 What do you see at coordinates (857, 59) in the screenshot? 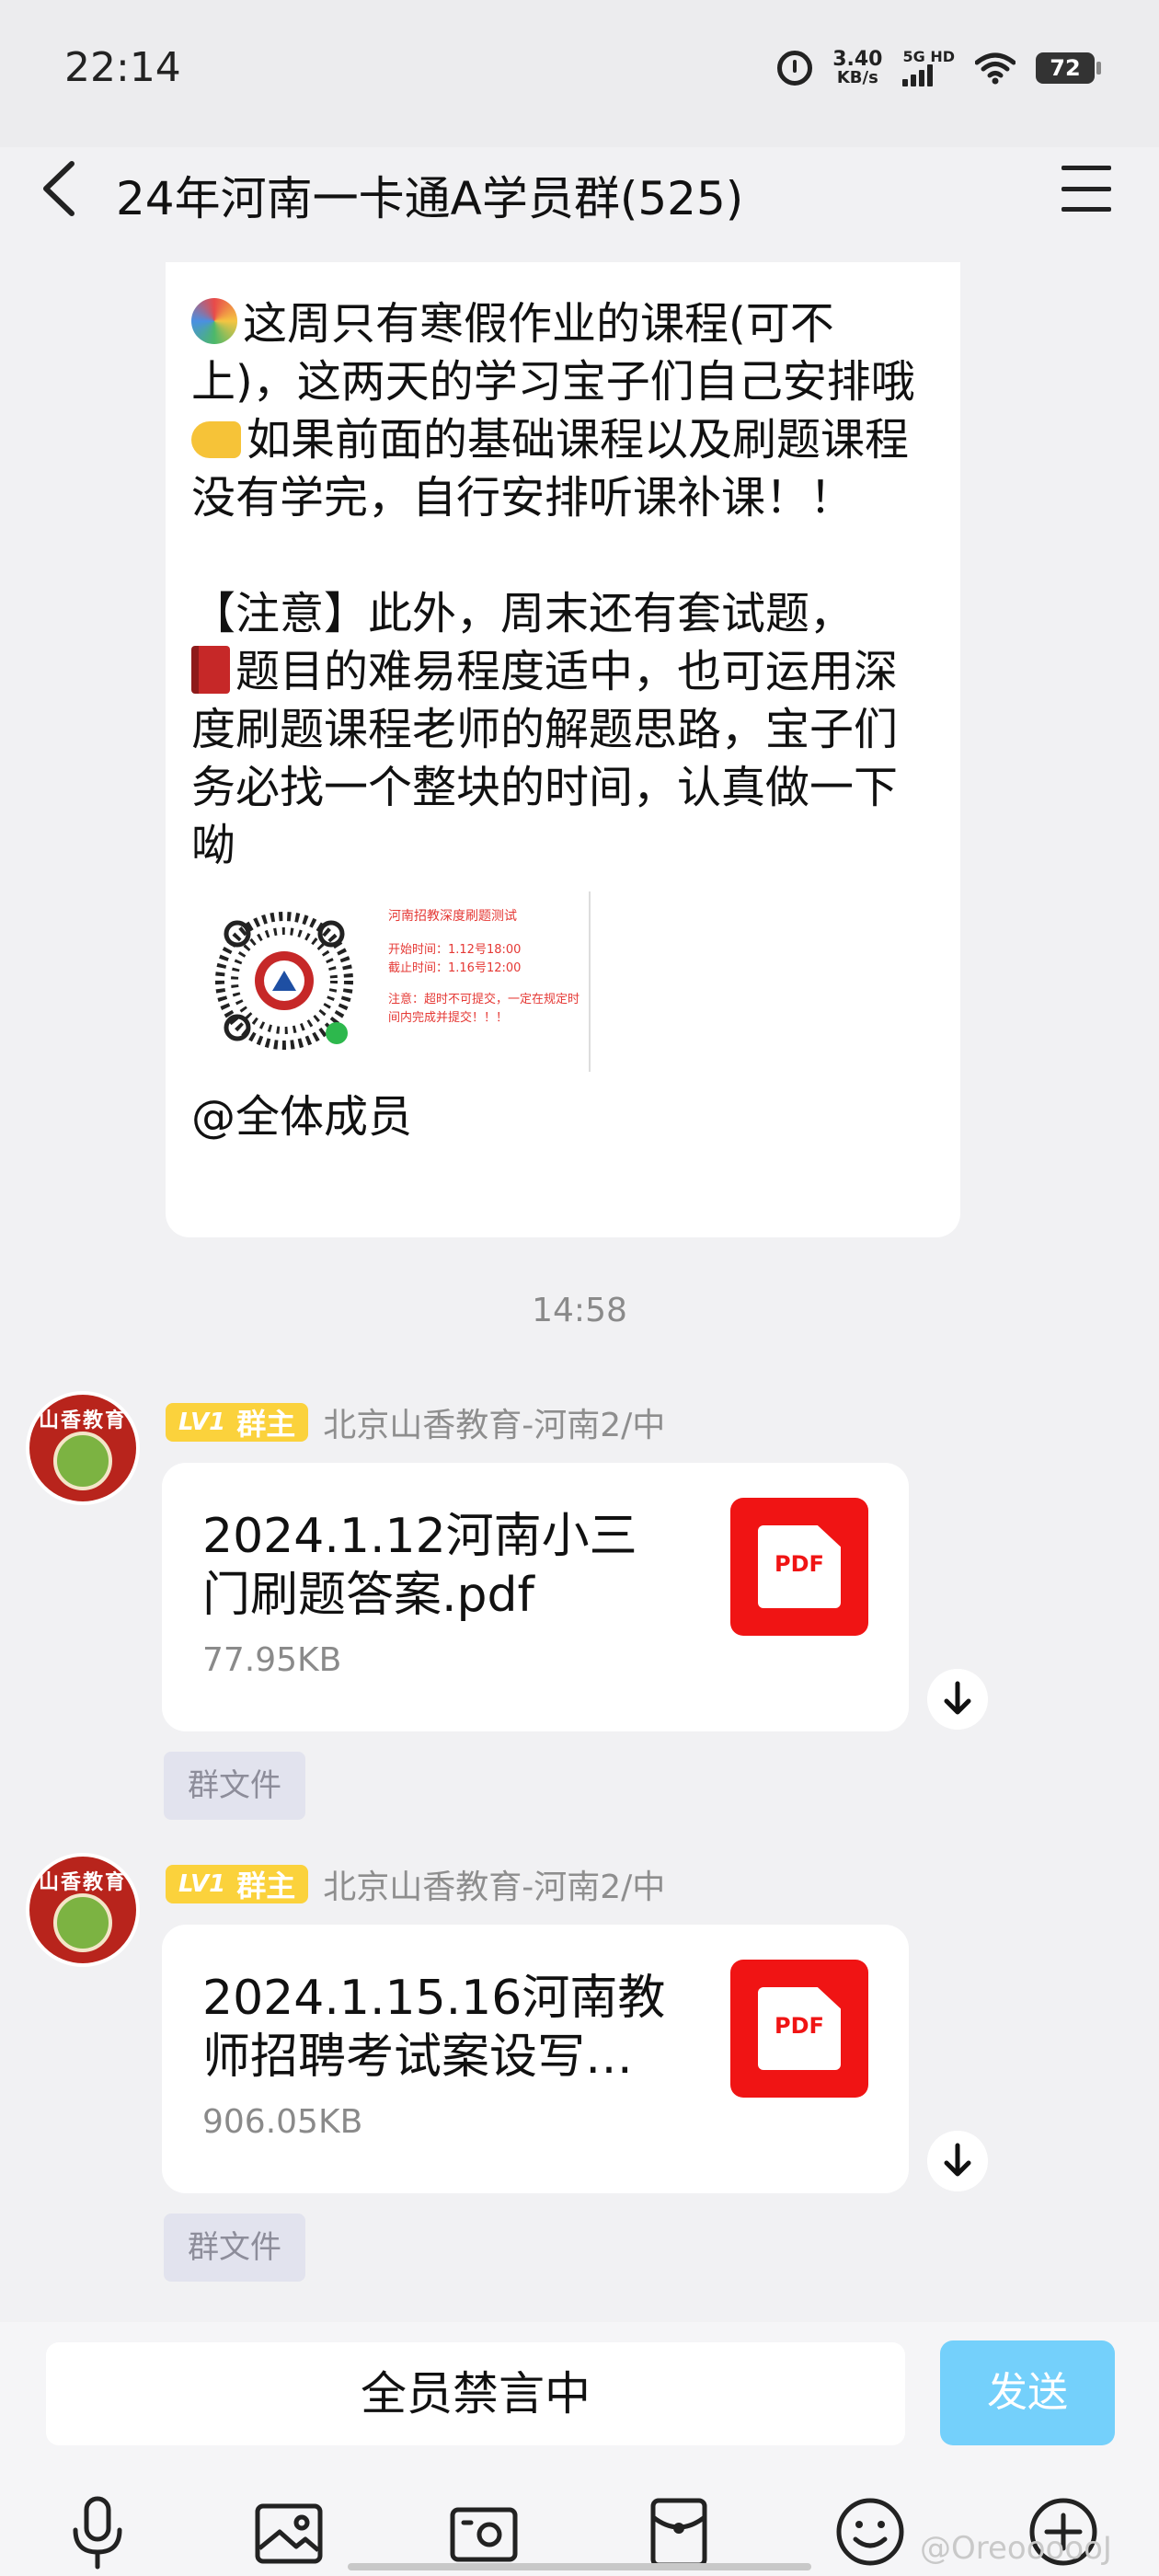
I see `net-speed-value: 3.40` at bounding box center [857, 59].